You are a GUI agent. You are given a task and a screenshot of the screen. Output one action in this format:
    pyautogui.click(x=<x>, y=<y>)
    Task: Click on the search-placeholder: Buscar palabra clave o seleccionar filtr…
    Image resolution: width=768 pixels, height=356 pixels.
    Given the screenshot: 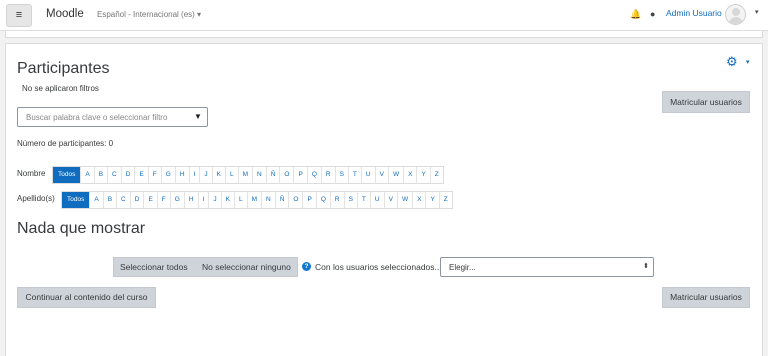 What is the action you would take?
    pyautogui.click(x=97, y=117)
    